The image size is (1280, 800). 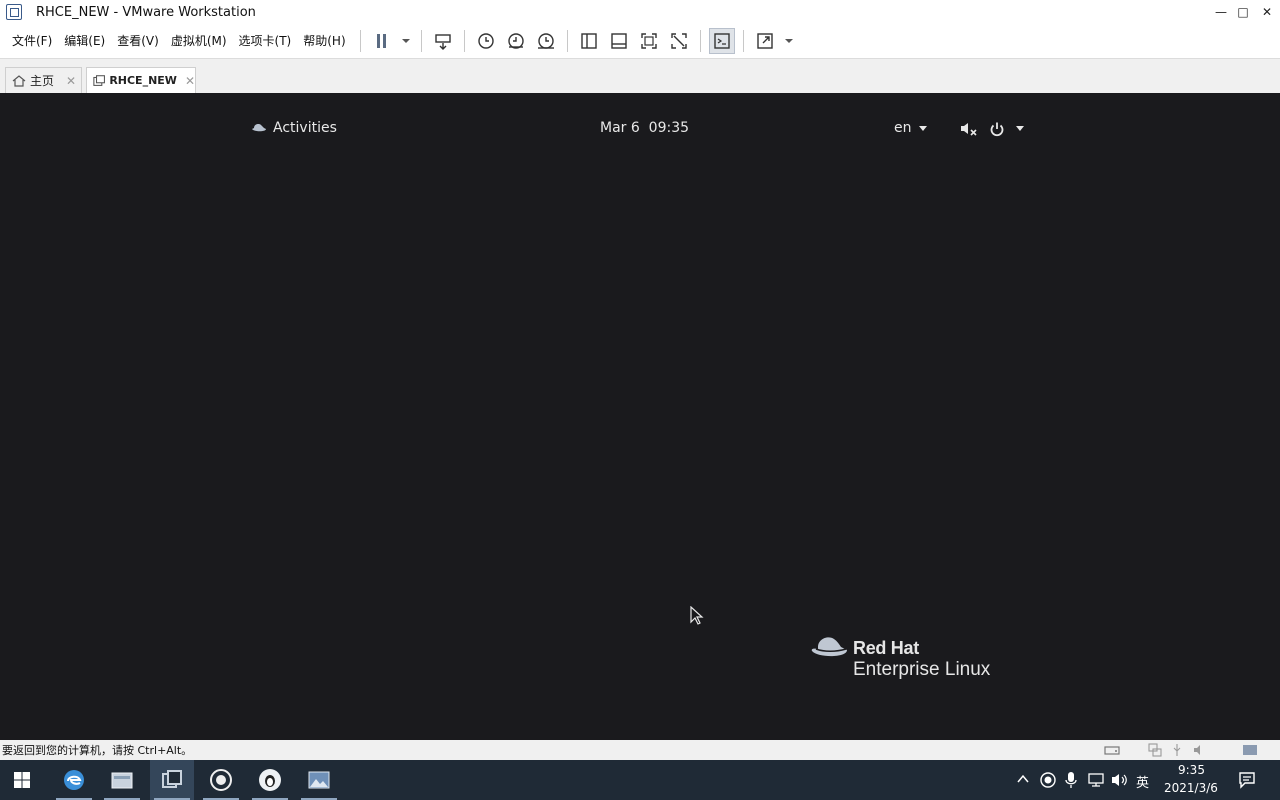 I want to click on qq-penguin-icon, so click(x=270, y=780).